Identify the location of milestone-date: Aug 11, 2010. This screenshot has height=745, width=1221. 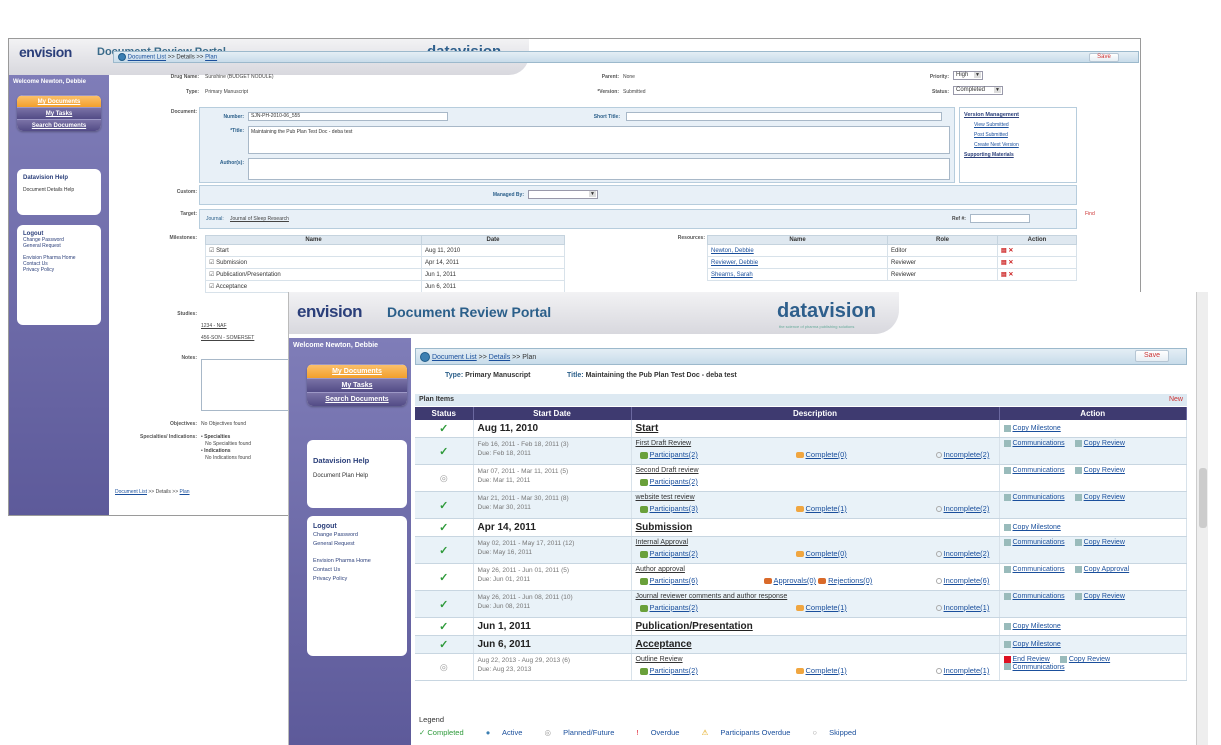
(493, 250).